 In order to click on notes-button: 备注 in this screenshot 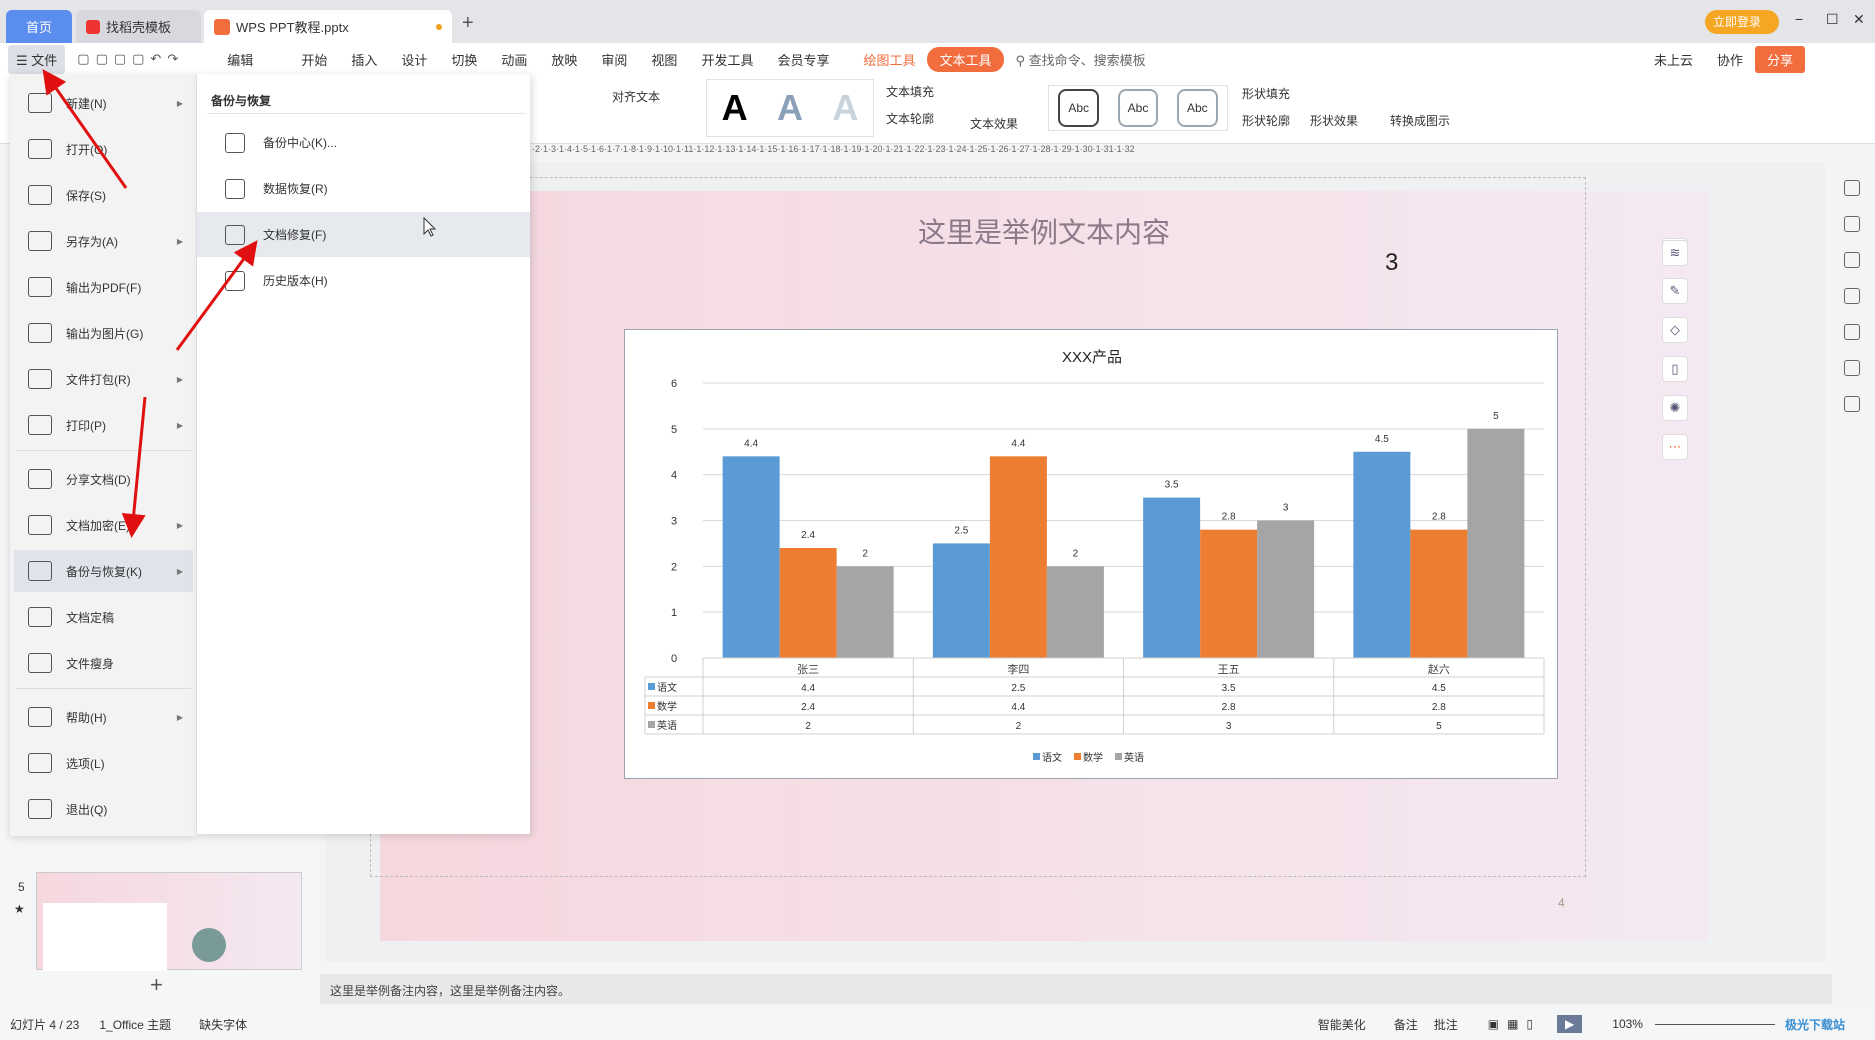, I will do `click(1406, 1024)`.